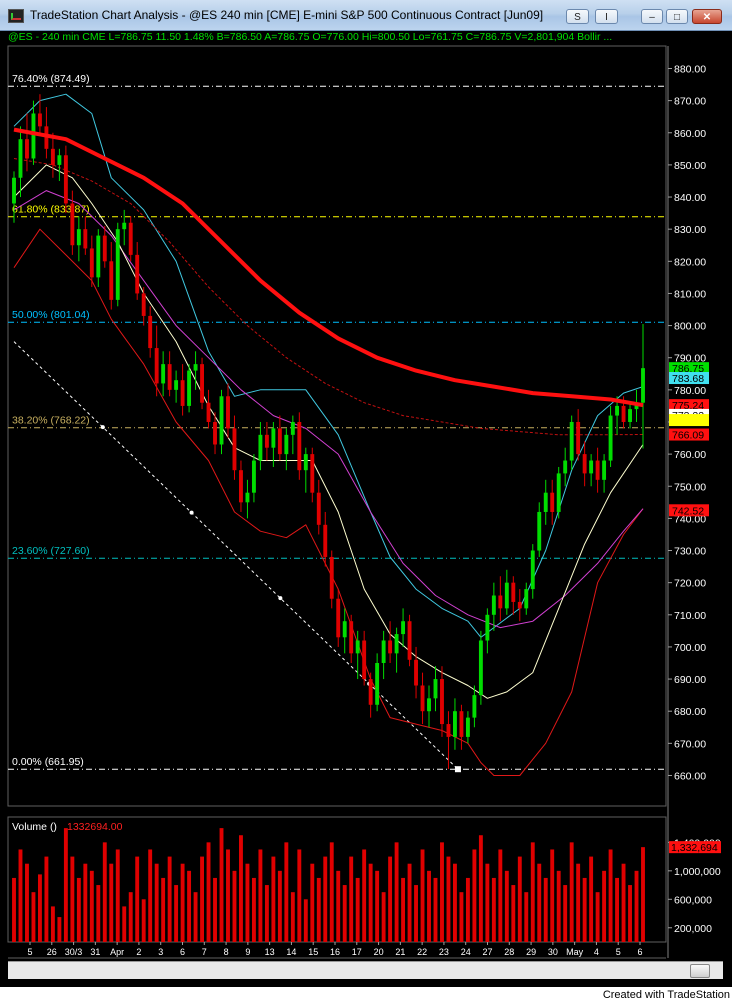  I want to click on horizontal-scrollbar, so click(365, 970).